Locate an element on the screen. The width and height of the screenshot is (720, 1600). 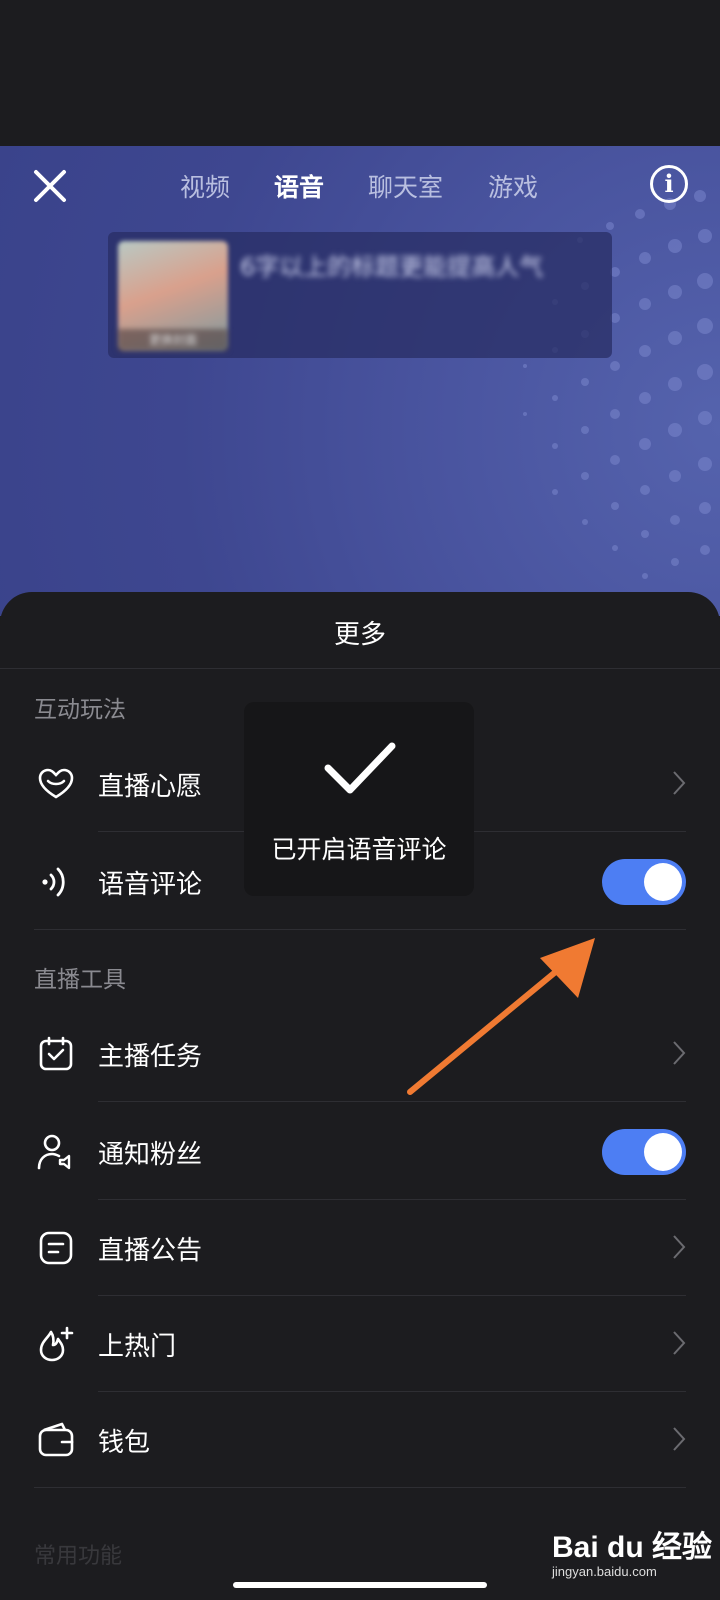
row-label: 主播任务 is located at coordinates (150, 1057).